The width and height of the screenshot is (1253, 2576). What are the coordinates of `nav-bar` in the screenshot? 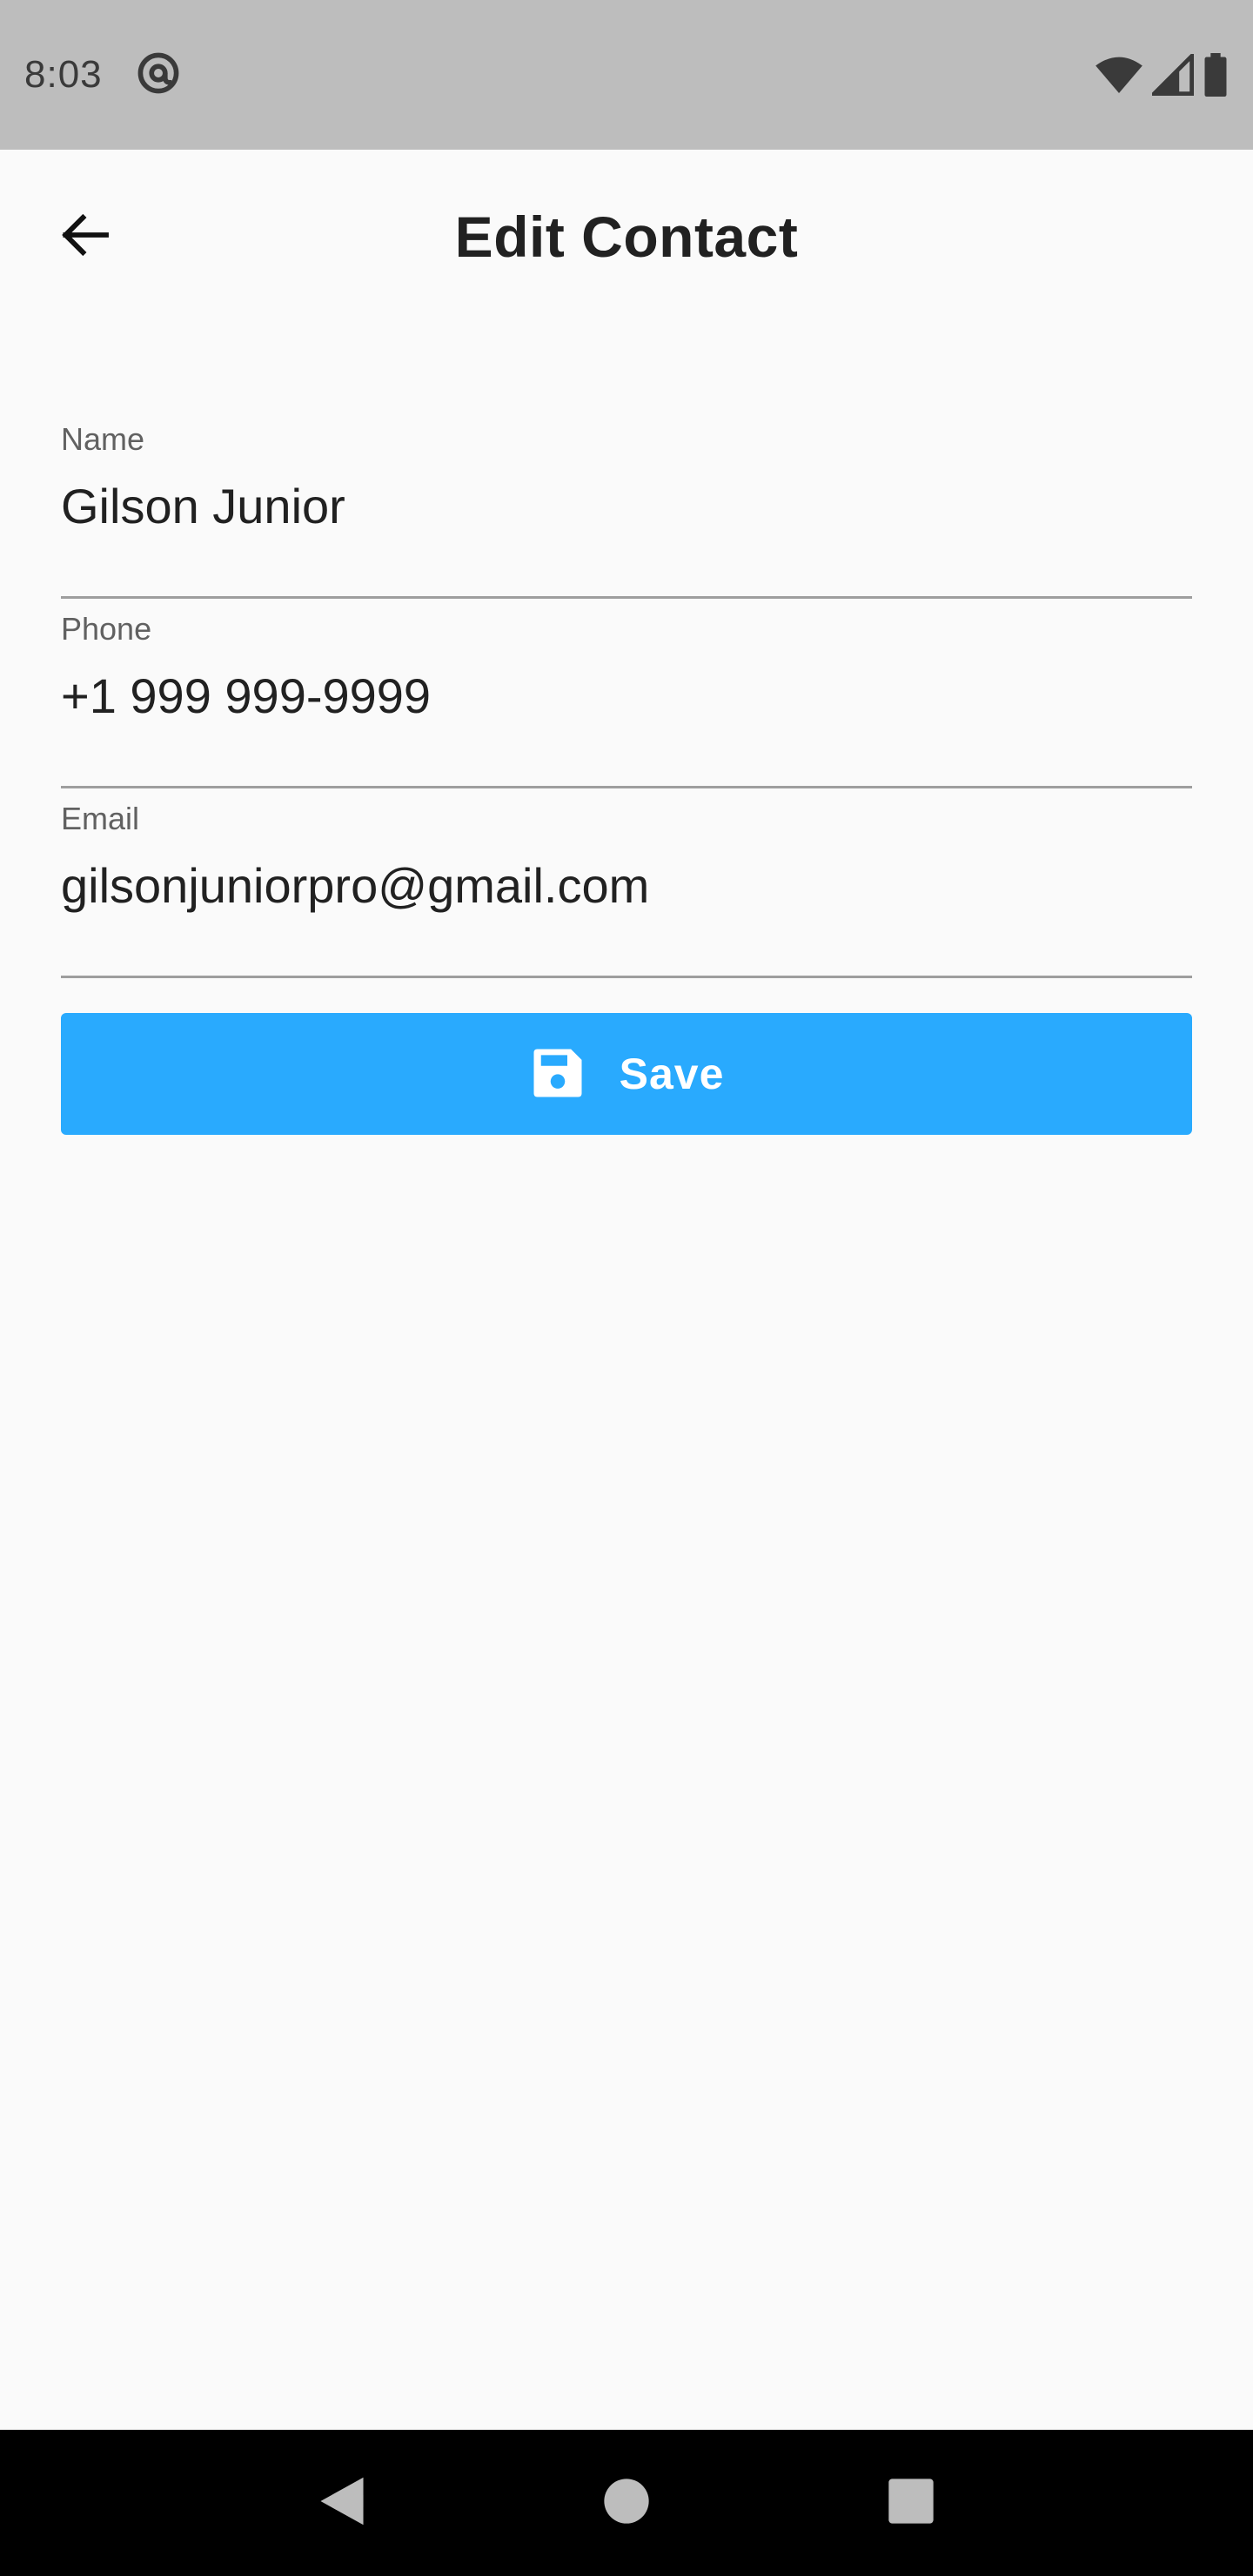 It's located at (626, 2503).